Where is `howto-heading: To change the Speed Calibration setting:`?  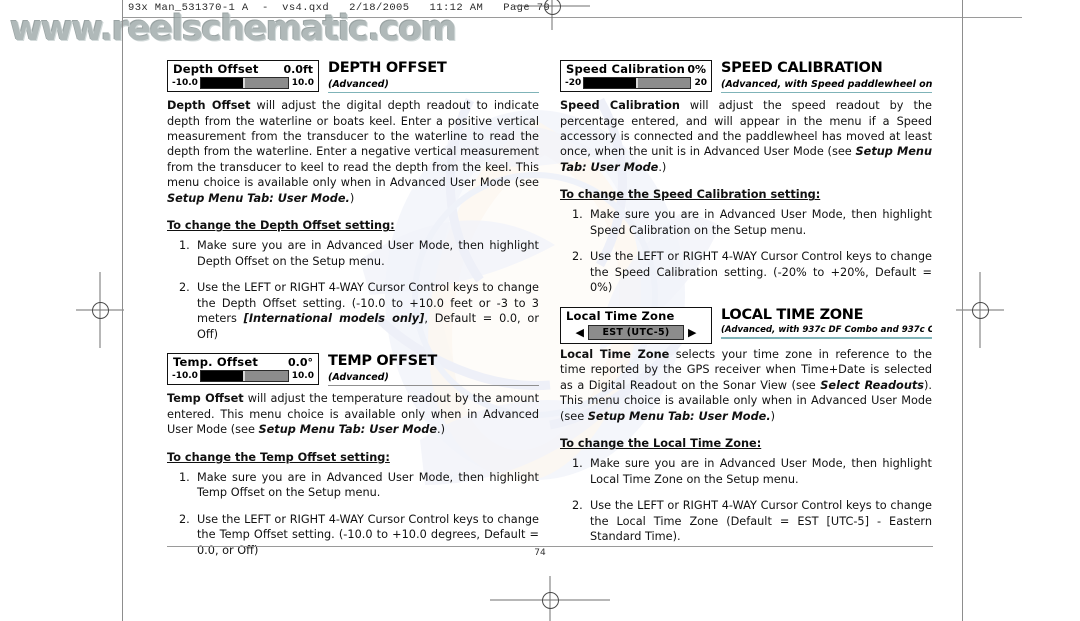
howto-heading: To change the Speed Calibration setting: is located at coordinates (690, 195).